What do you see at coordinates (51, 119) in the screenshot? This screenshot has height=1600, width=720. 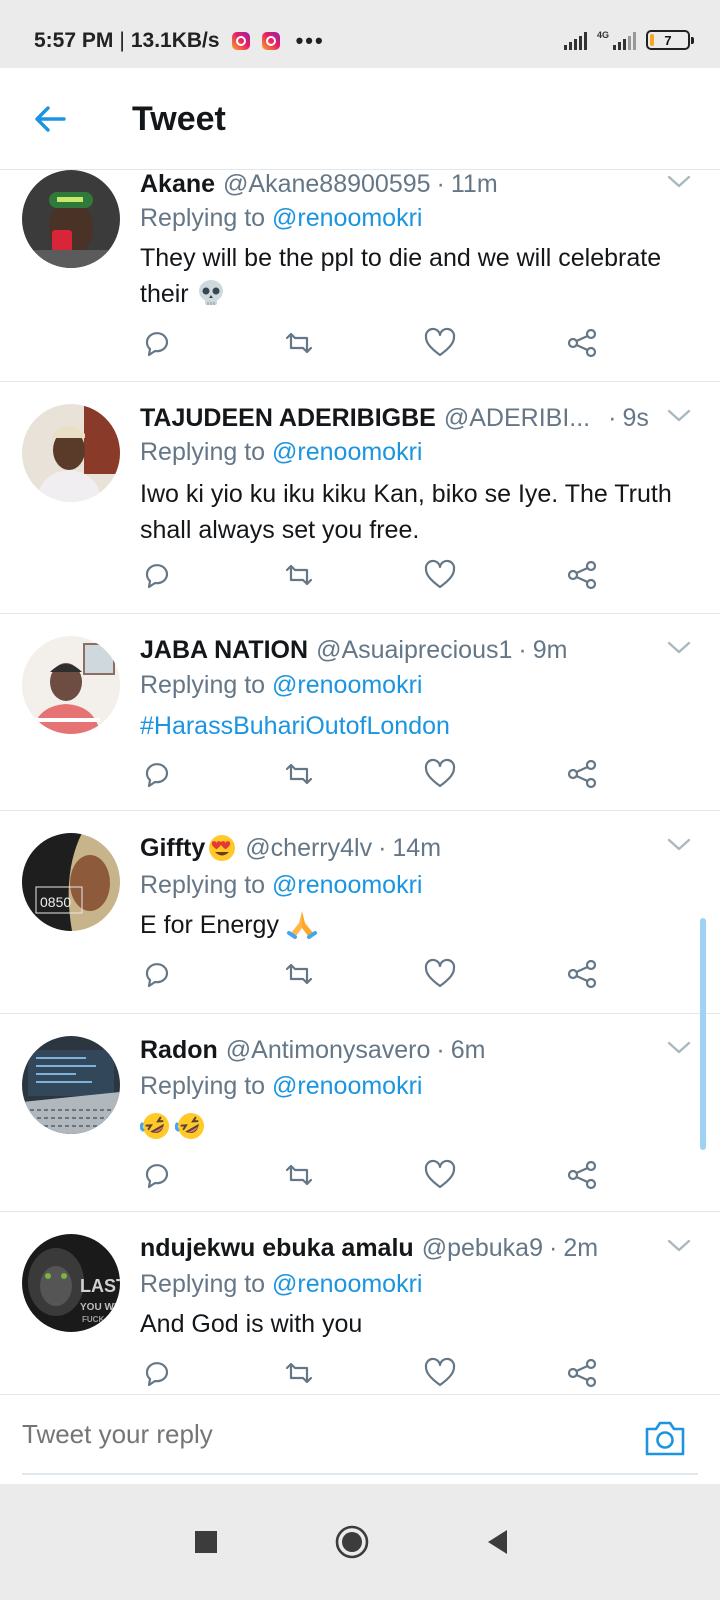 I see `back-arrow-icon` at bounding box center [51, 119].